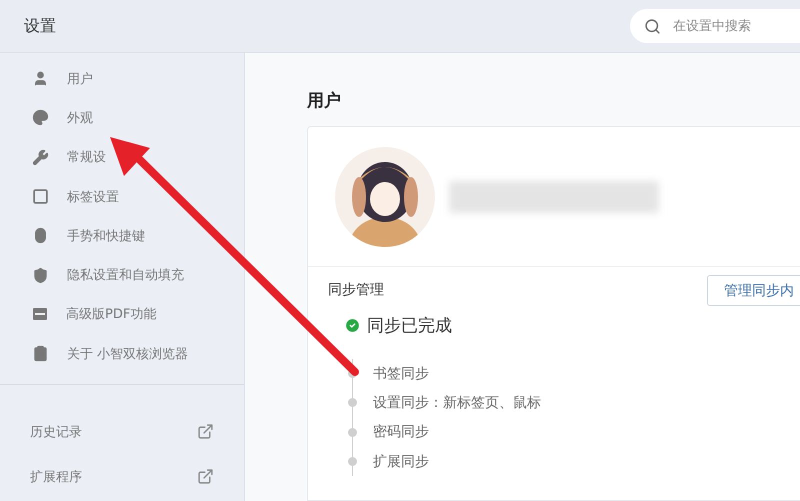  What do you see at coordinates (401, 373) in the screenshot?
I see `sync-item: 书签同步` at bounding box center [401, 373].